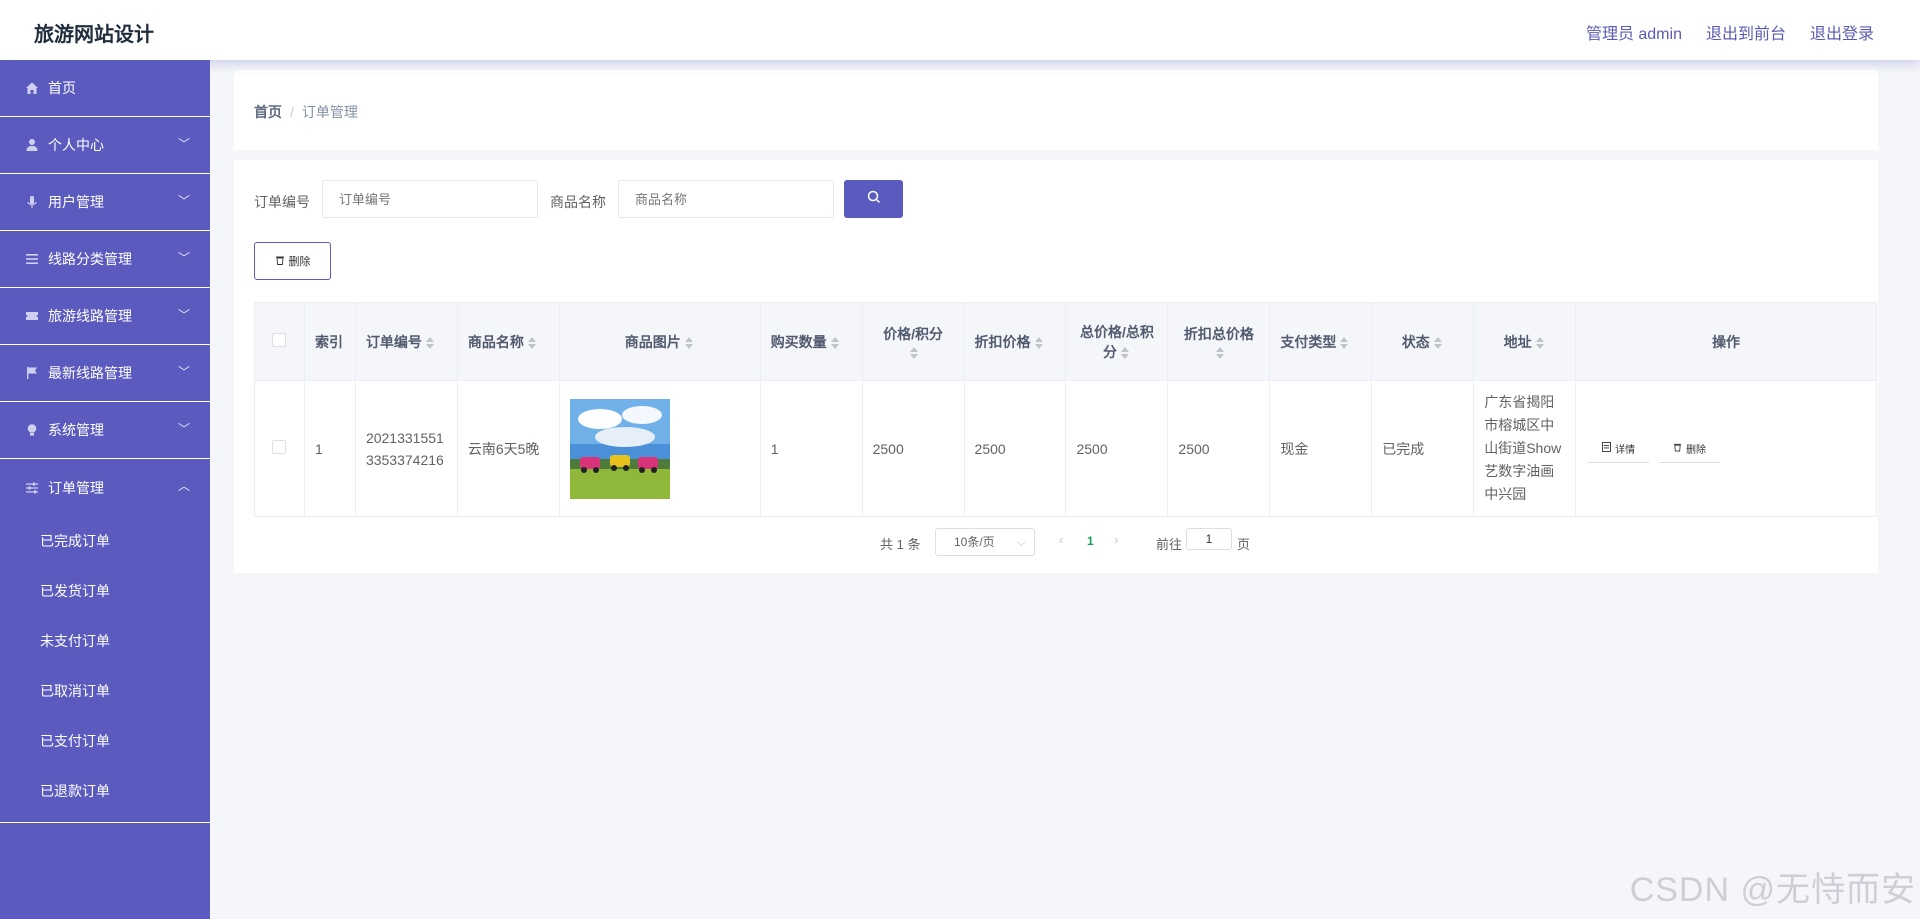 The image size is (1920, 919). Describe the element at coordinates (268, 112) in the screenshot. I see `breadcrumb-home: 首页` at that location.